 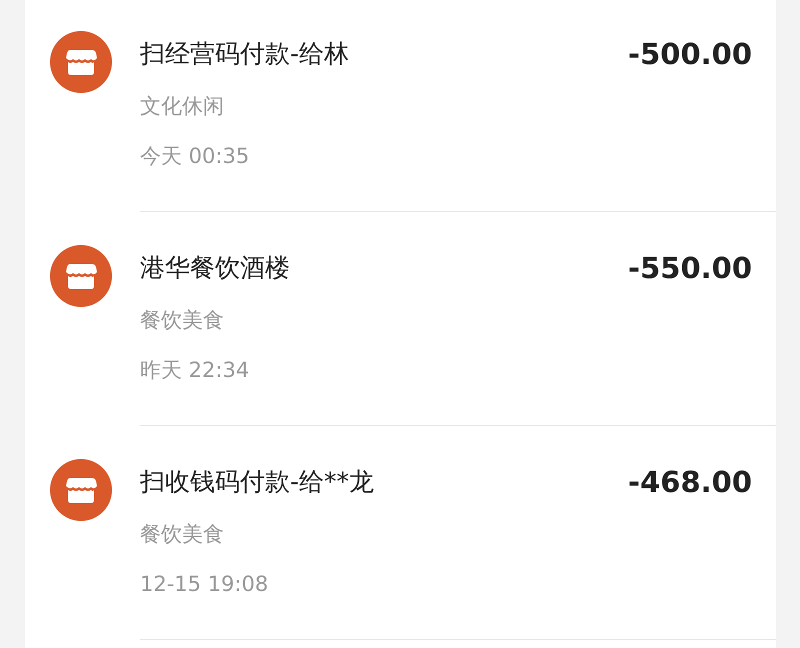 I want to click on transaction-category: 文化休闲, so click(x=182, y=106).